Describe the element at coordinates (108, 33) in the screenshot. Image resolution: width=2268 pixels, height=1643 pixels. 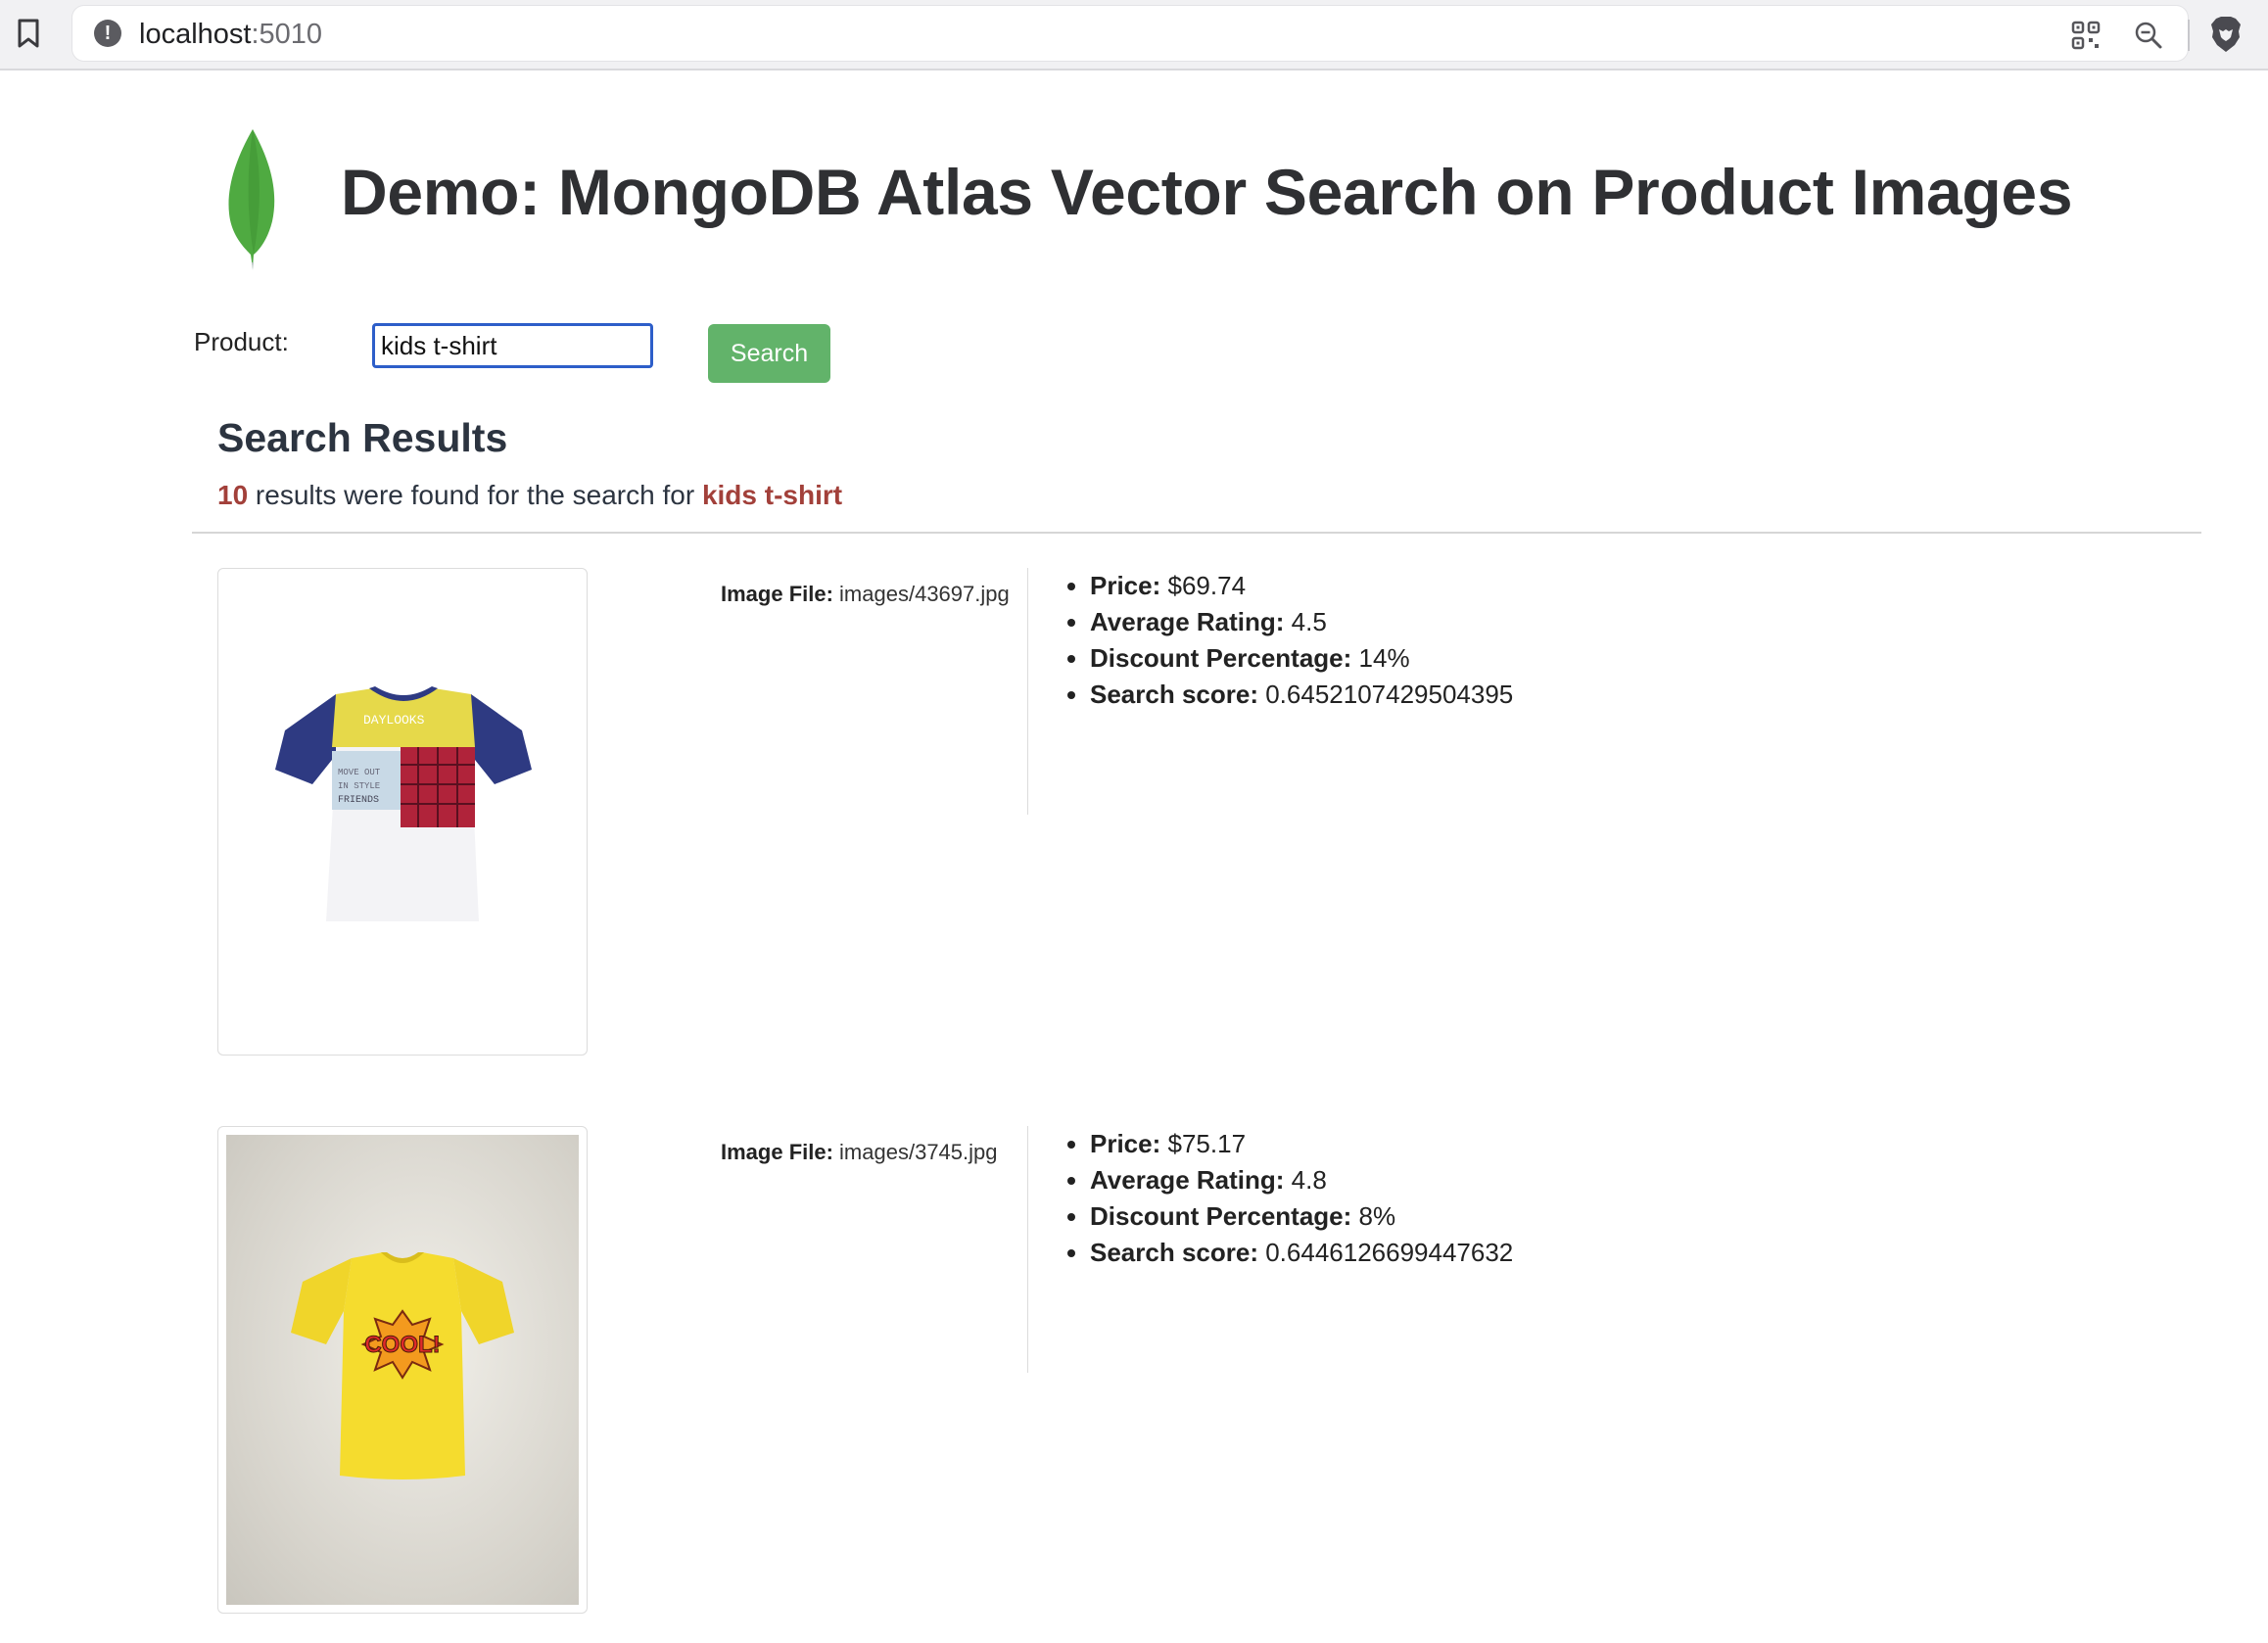
I see `info-icon: !` at that location.